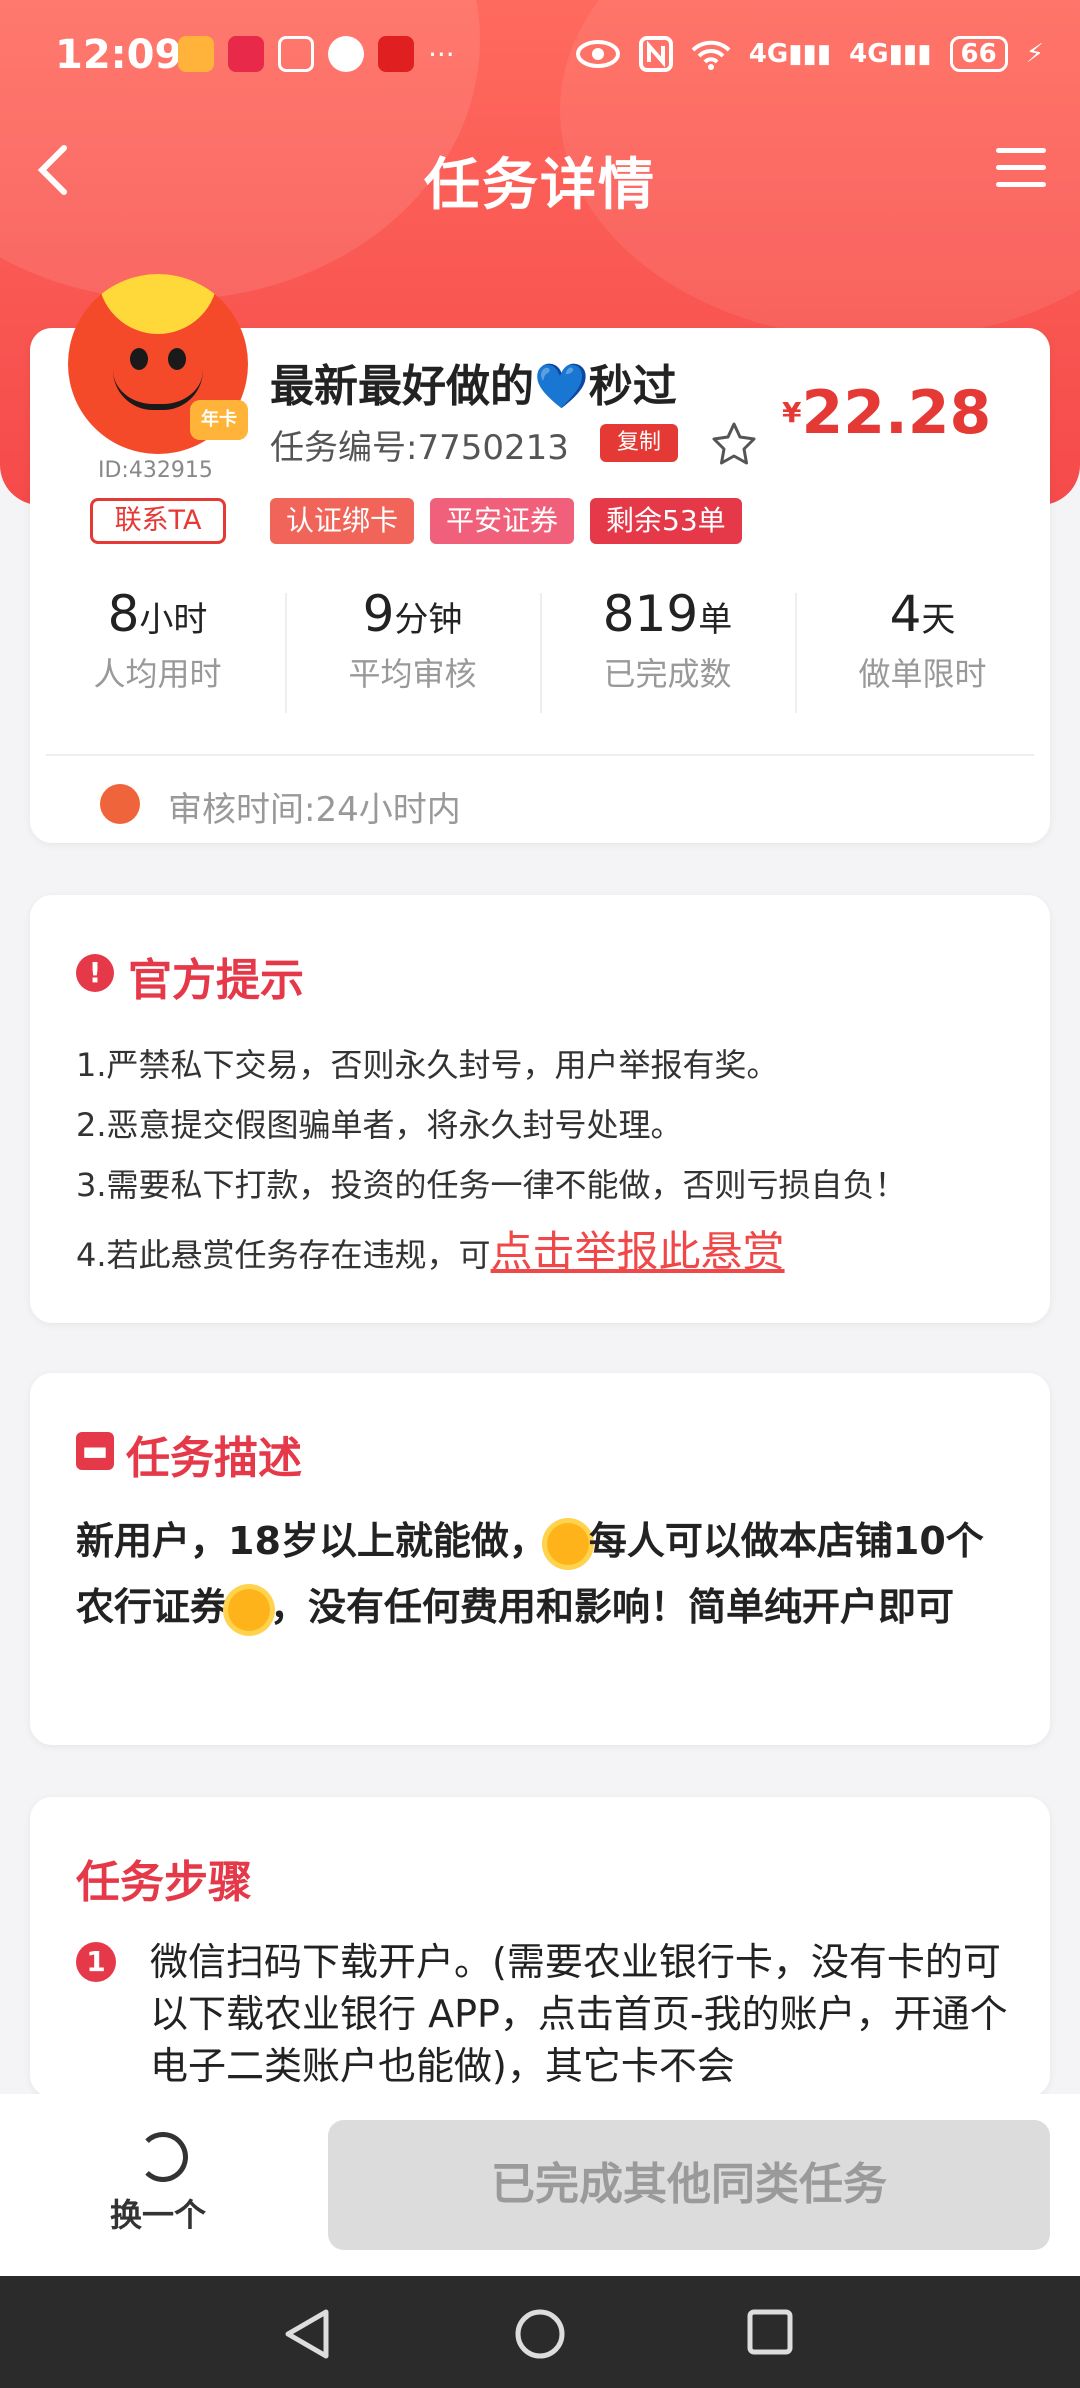  Describe the element at coordinates (896, 413) in the screenshot. I see `price-value: 22.28` at that location.